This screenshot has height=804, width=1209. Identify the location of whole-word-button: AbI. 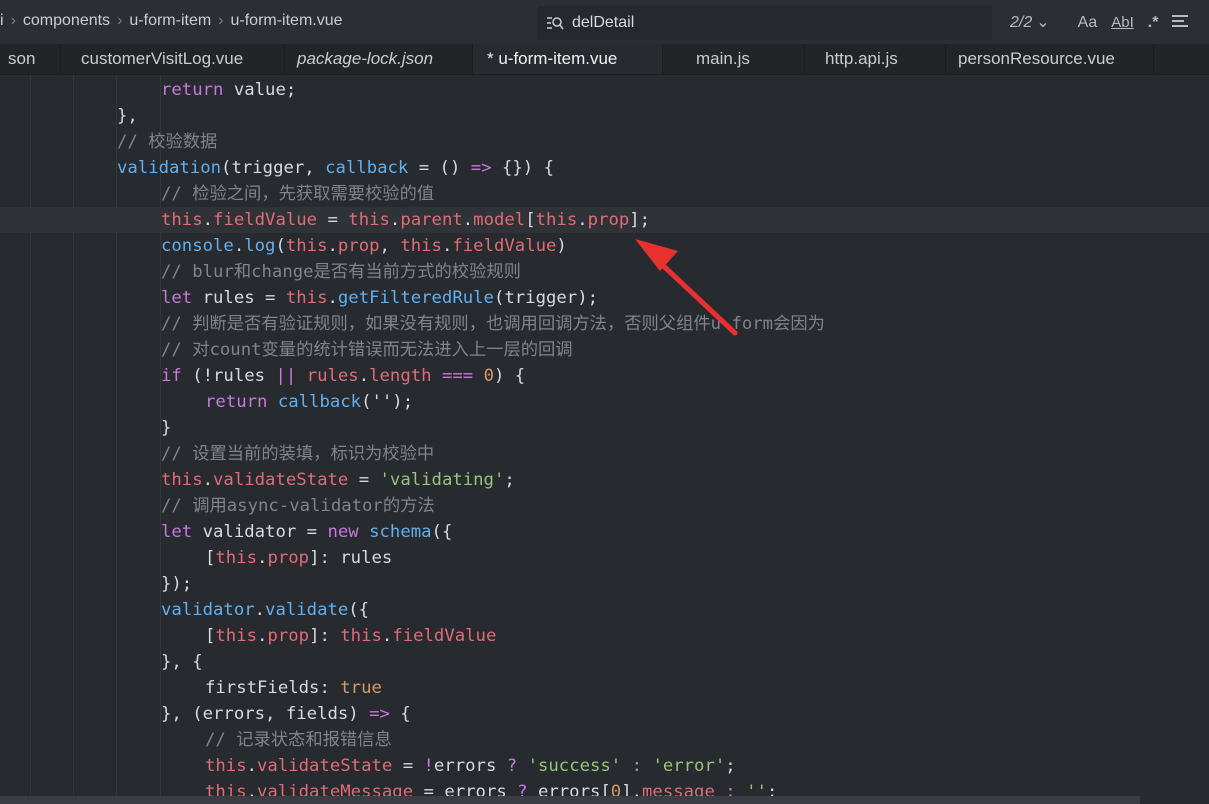
(1122, 22).